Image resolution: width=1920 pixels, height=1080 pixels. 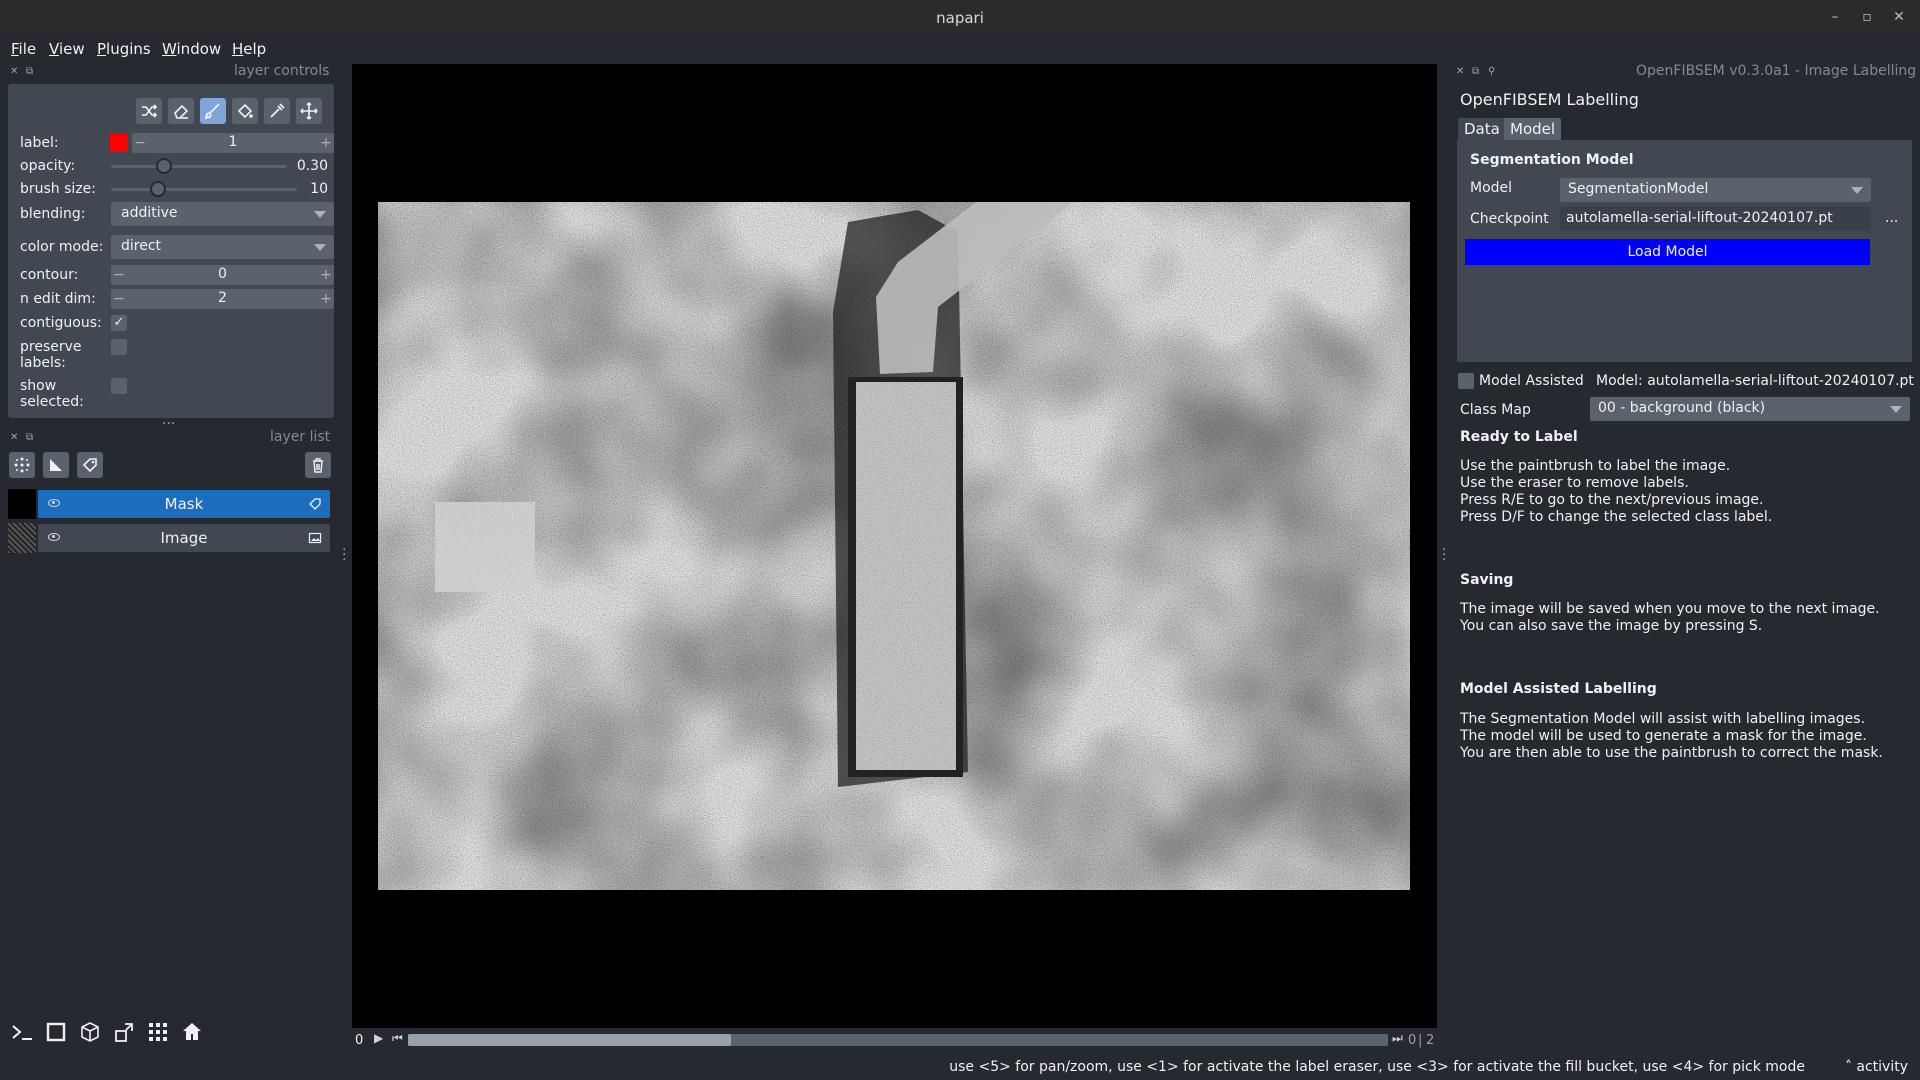 What do you see at coordinates (56, 1032) in the screenshot?
I see `ndisplay-square-icon` at bounding box center [56, 1032].